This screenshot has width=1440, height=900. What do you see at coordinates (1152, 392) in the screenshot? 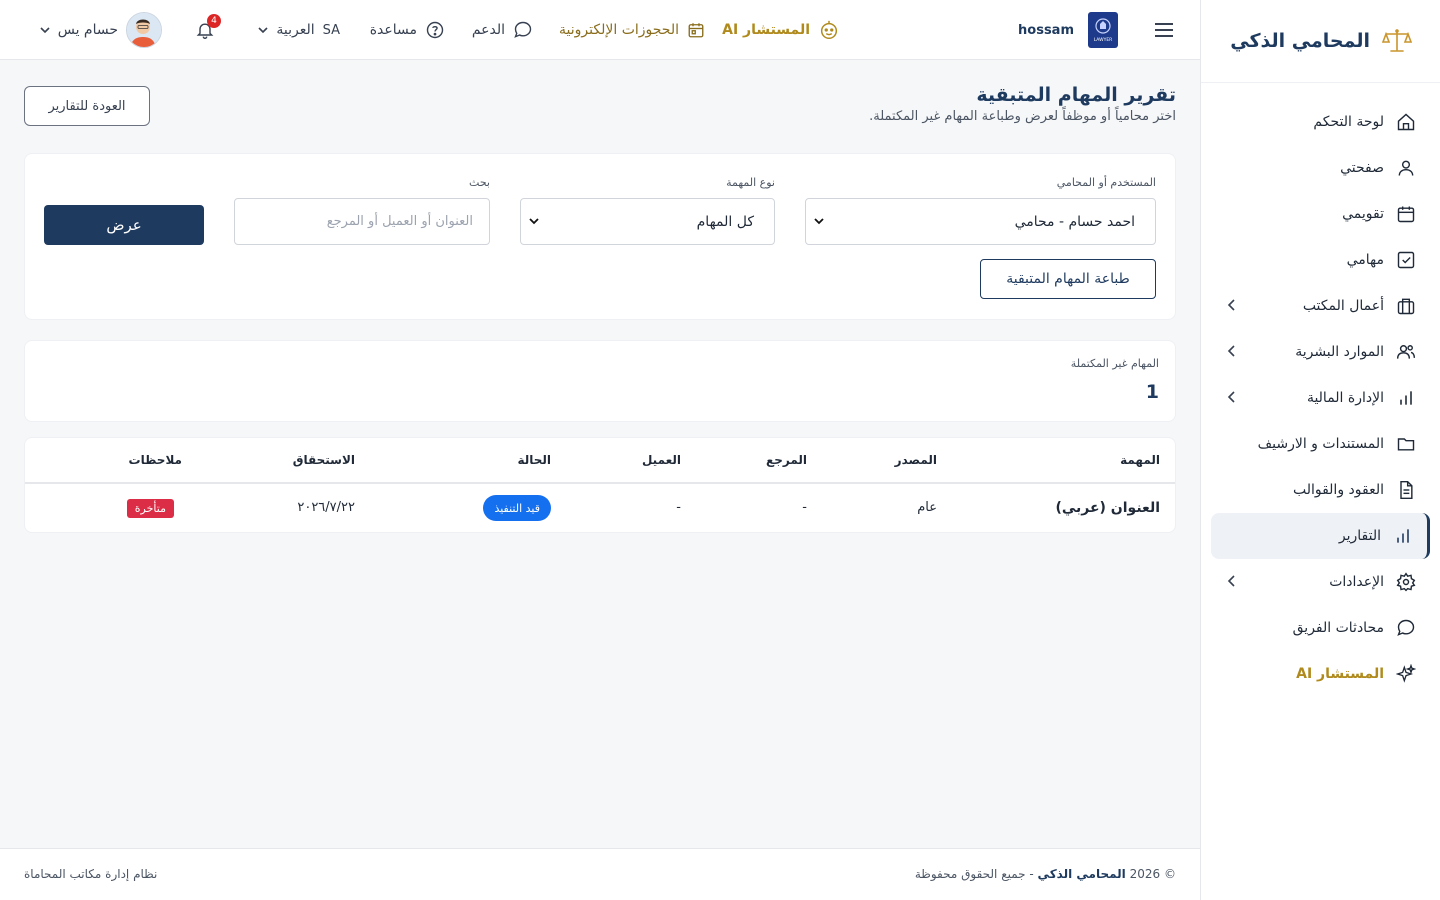
I see `incomplete-tasks-count: 1` at bounding box center [1152, 392].